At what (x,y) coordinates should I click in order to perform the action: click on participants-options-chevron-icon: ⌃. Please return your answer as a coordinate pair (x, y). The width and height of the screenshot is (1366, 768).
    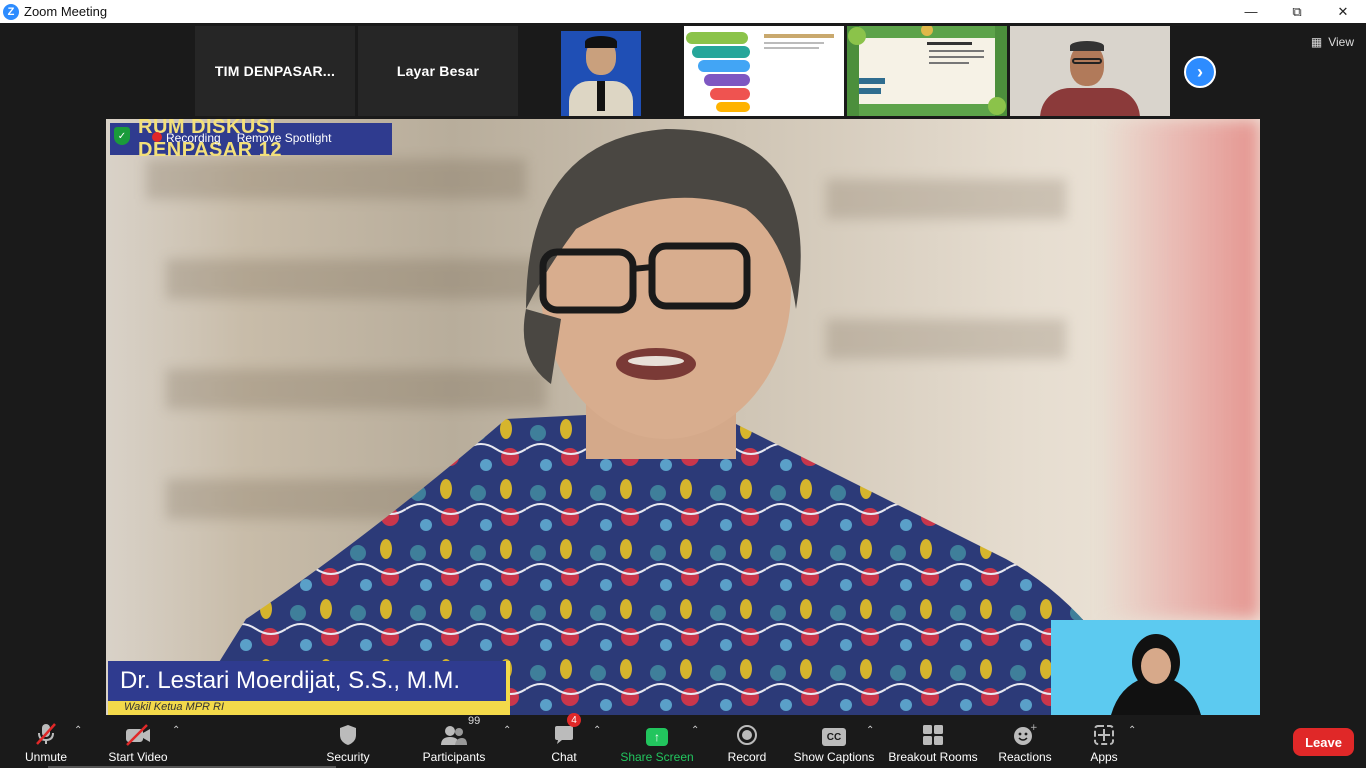
    Looking at the image, I should click on (507, 730).